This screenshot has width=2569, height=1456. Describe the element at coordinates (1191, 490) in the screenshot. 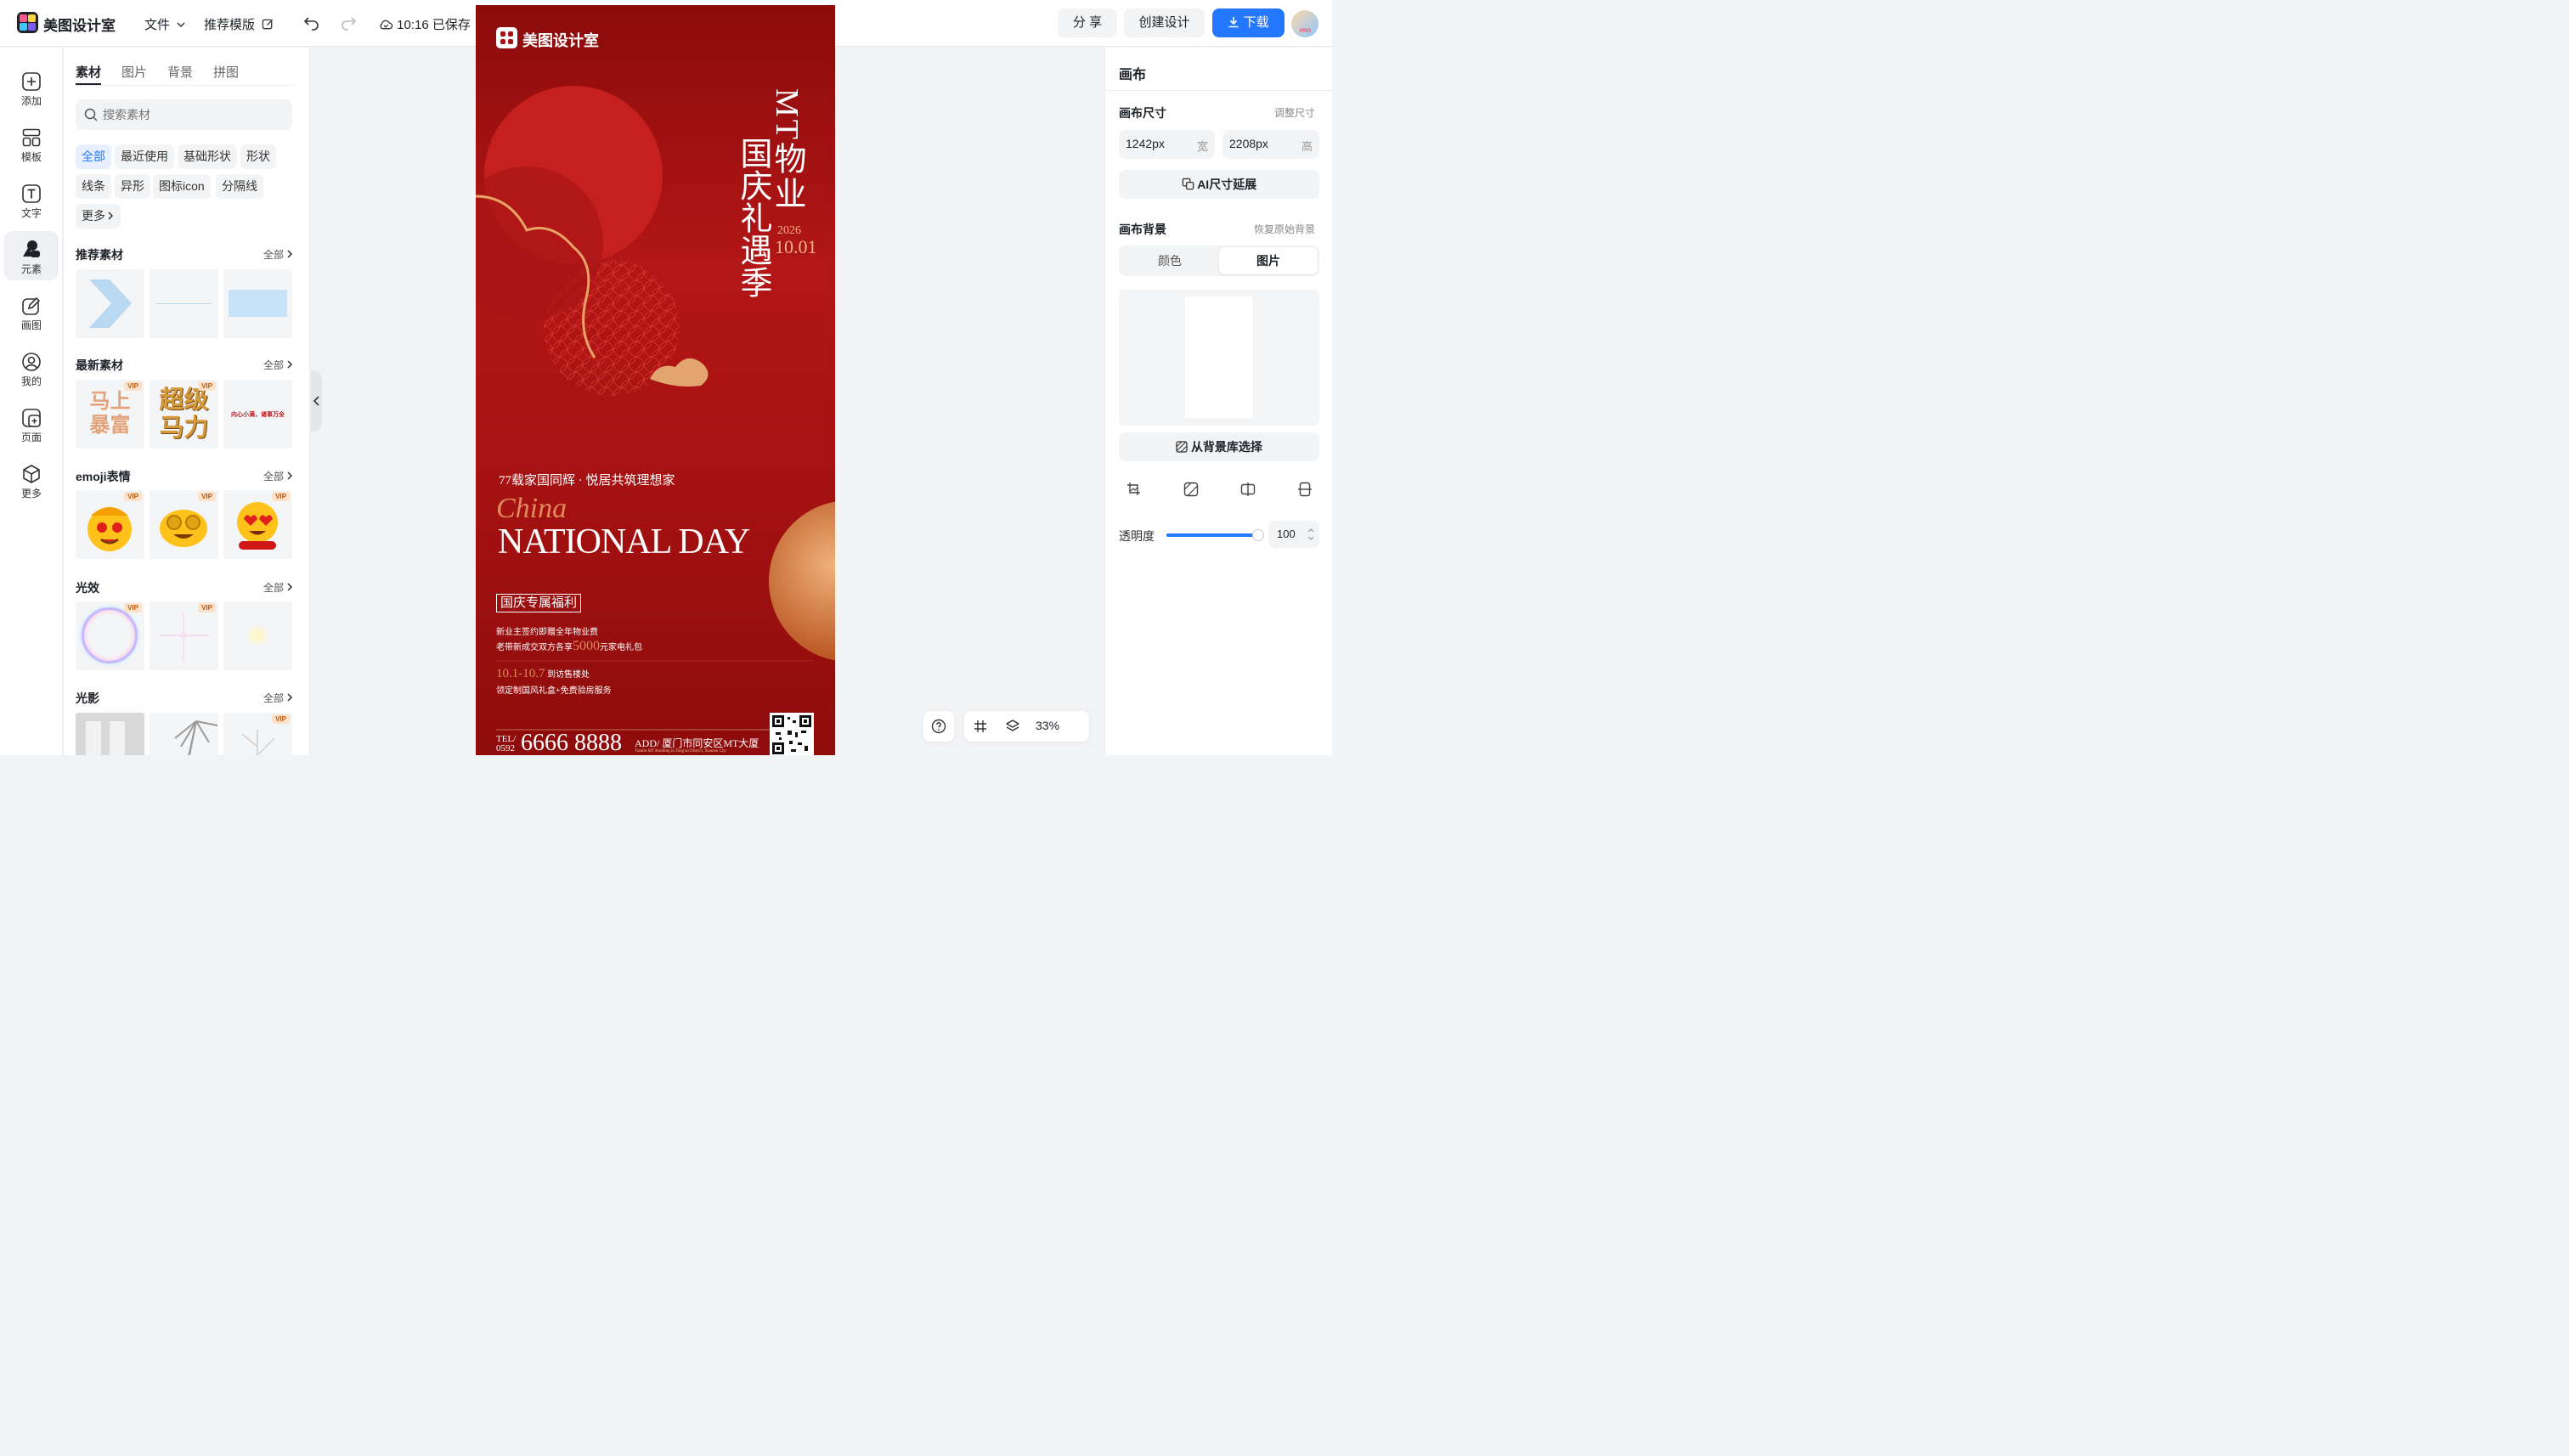

I see `image-filter-icon` at that location.